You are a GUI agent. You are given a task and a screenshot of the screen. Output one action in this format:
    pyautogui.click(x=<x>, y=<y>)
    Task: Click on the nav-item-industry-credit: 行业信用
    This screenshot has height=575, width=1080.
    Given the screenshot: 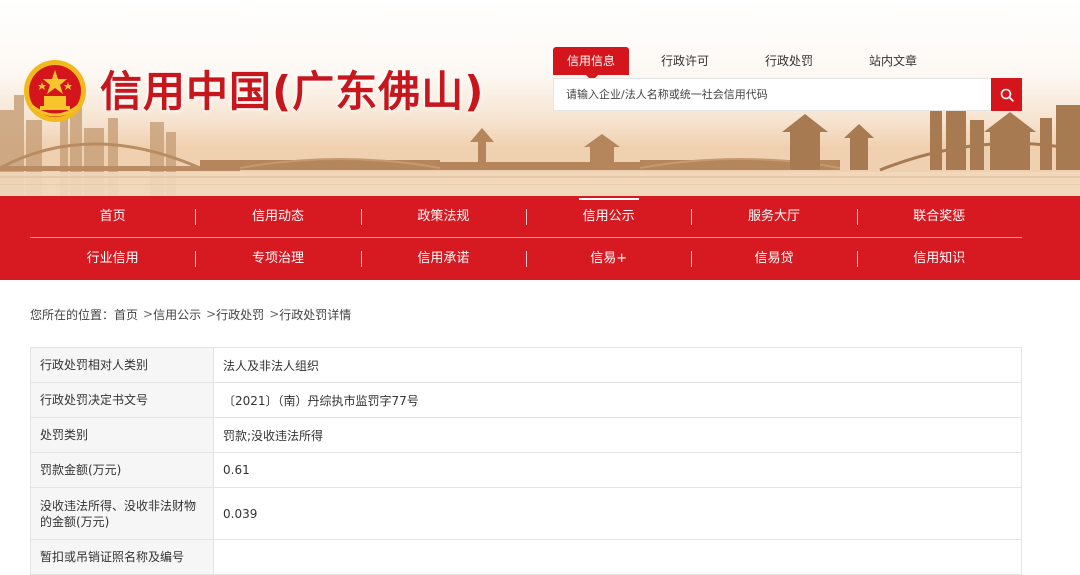 What is the action you would take?
    pyautogui.click(x=112, y=259)
    